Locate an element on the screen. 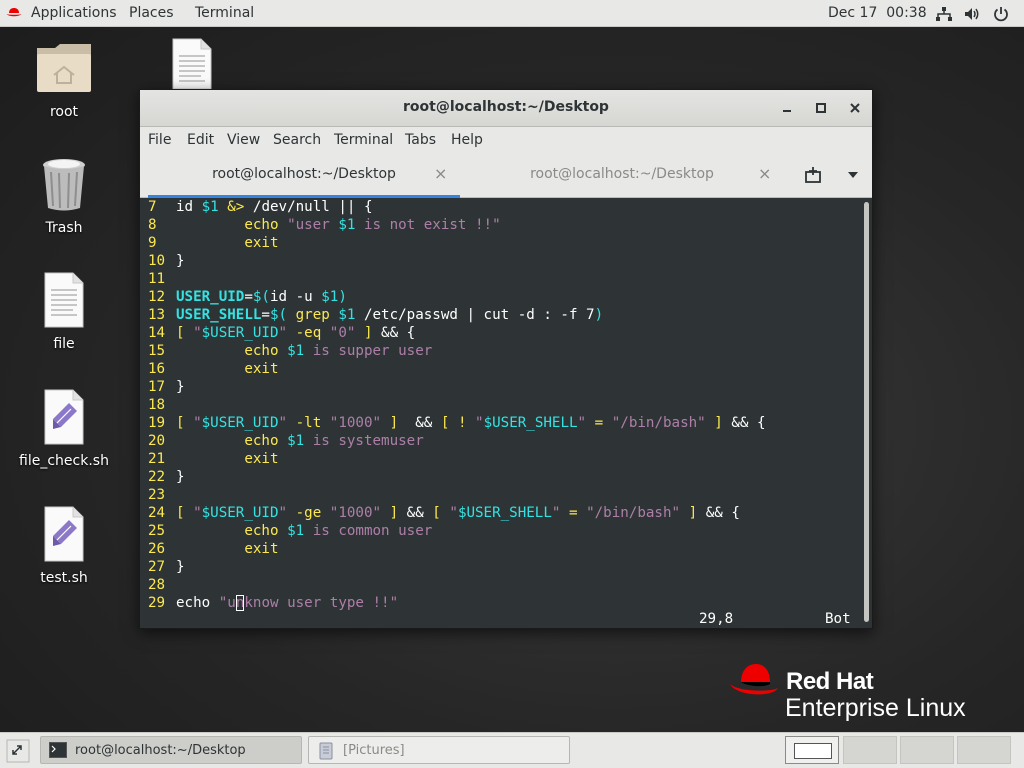 The image size is (1024, 768). desktop-icon-file: file is located at coordinates (64, 312).